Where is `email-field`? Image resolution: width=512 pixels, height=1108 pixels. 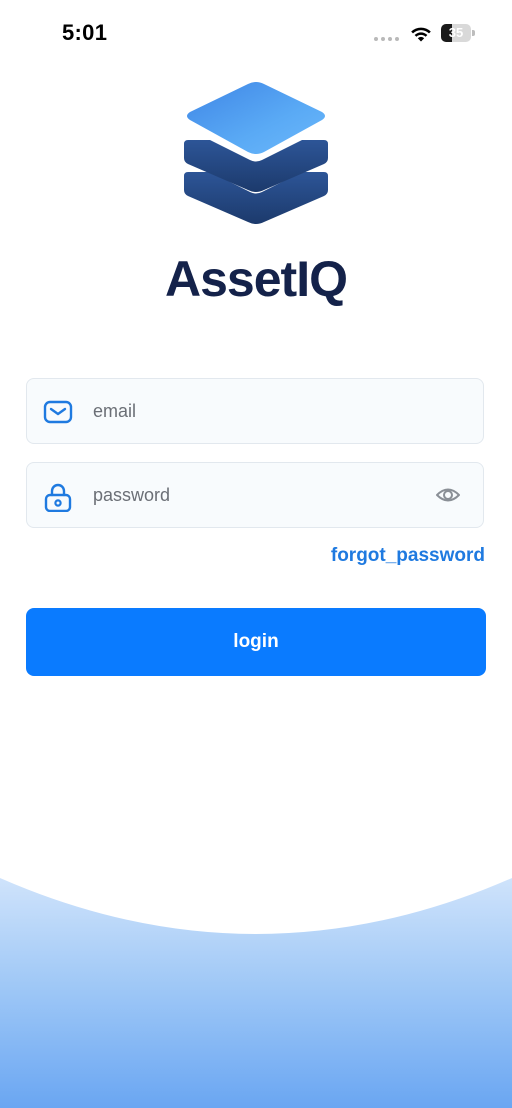 email-field is located at coordinates (255, 411).